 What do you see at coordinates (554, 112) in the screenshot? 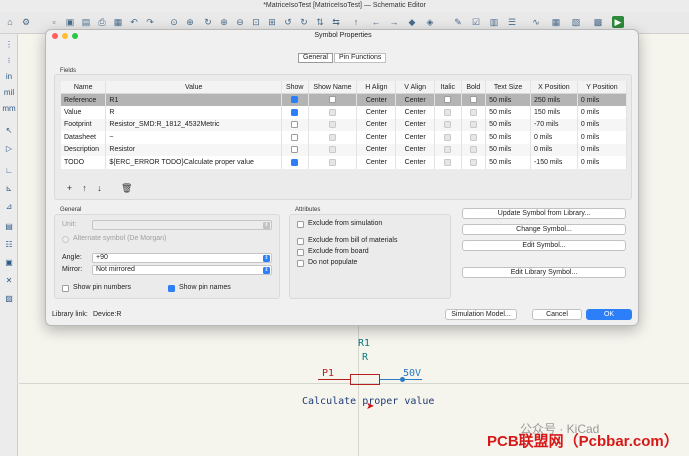
I see `cell-x-position: 150 mils` at bounding box center [554, 112].